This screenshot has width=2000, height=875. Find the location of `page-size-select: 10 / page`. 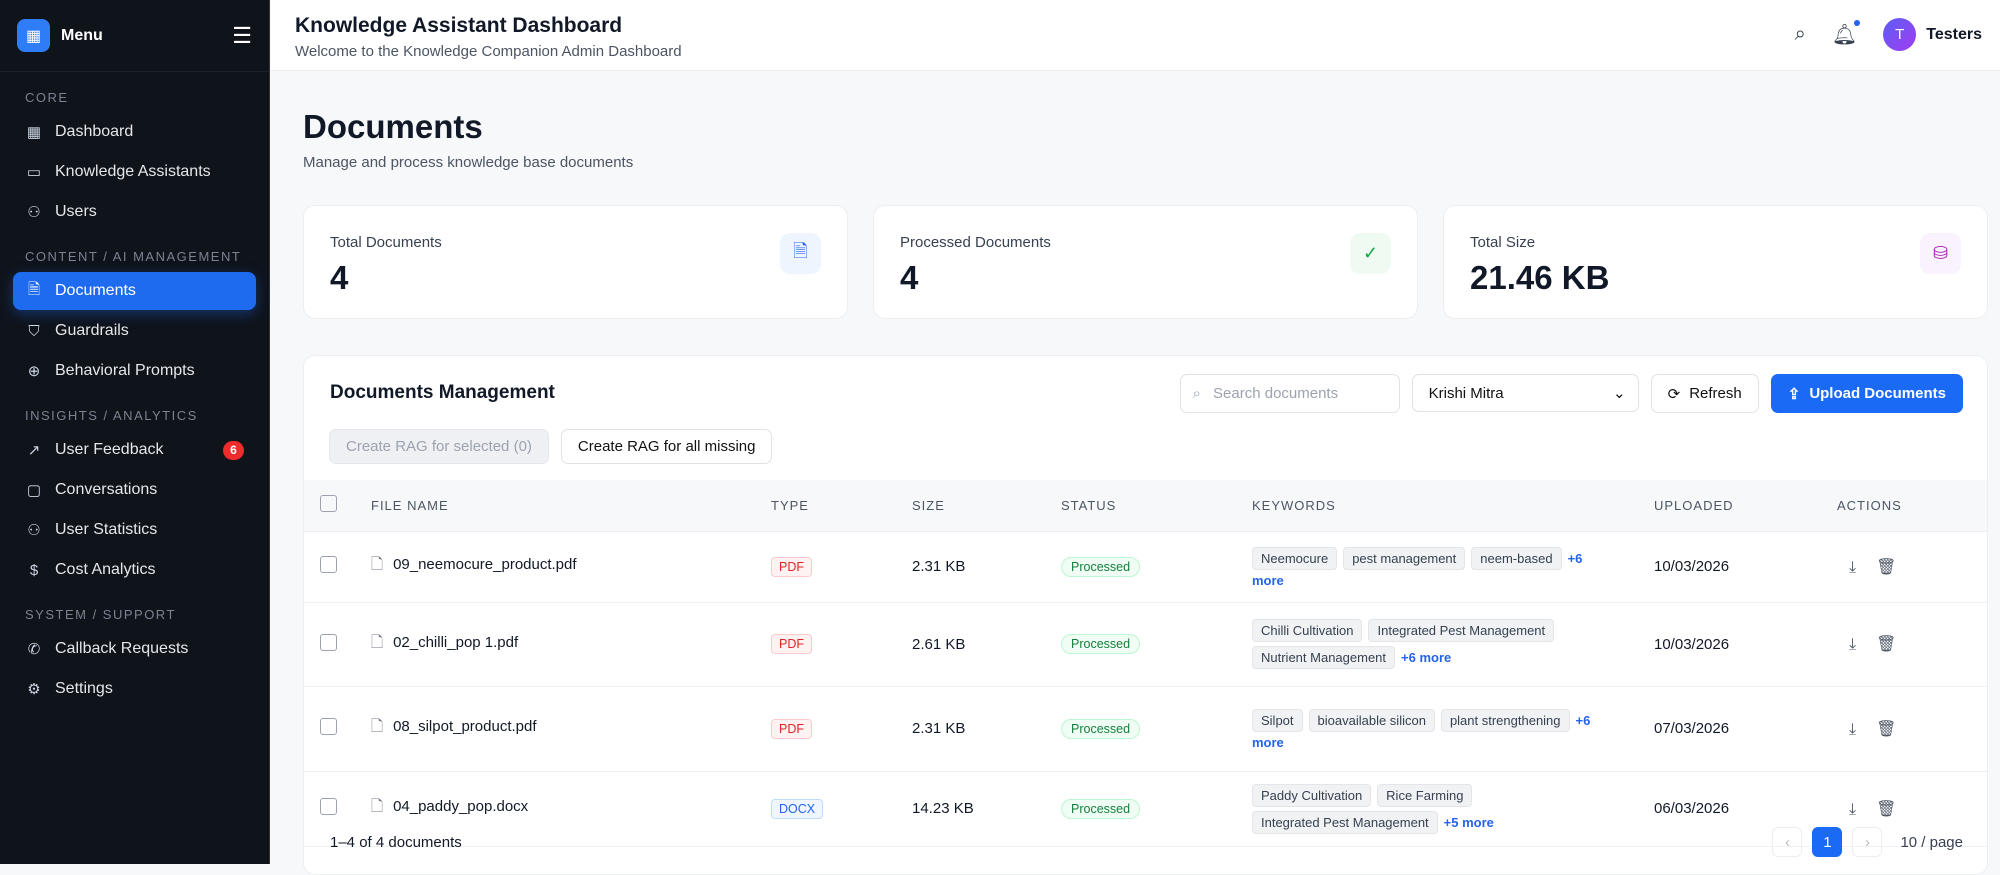

page-size-select: 10 / page is located at coordinates (1931, 842).